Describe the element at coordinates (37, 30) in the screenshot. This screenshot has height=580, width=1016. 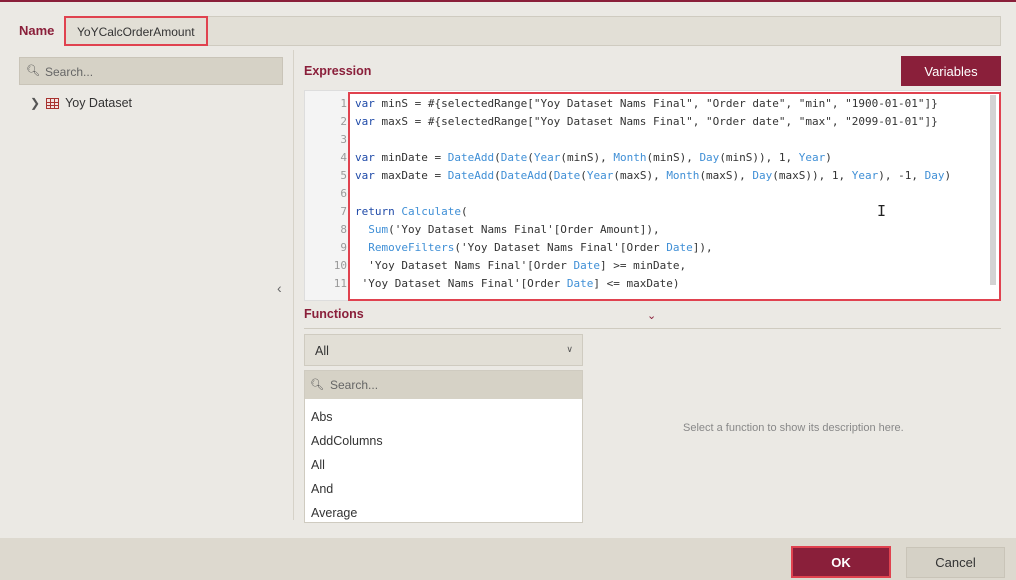
I see `name-label: Name` at that location.